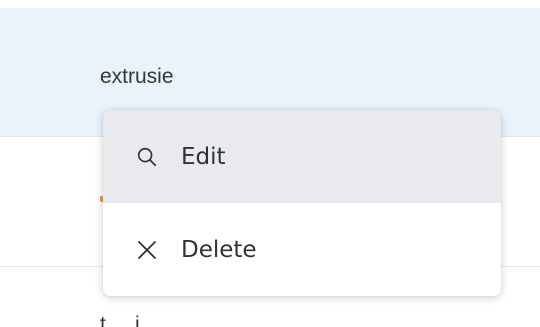 Image resolution: width=540 pixels, height=327 pixels. Describe the element at coordinates (137, 76) in the screenshot. I see `row-label: extrusie` at that location.